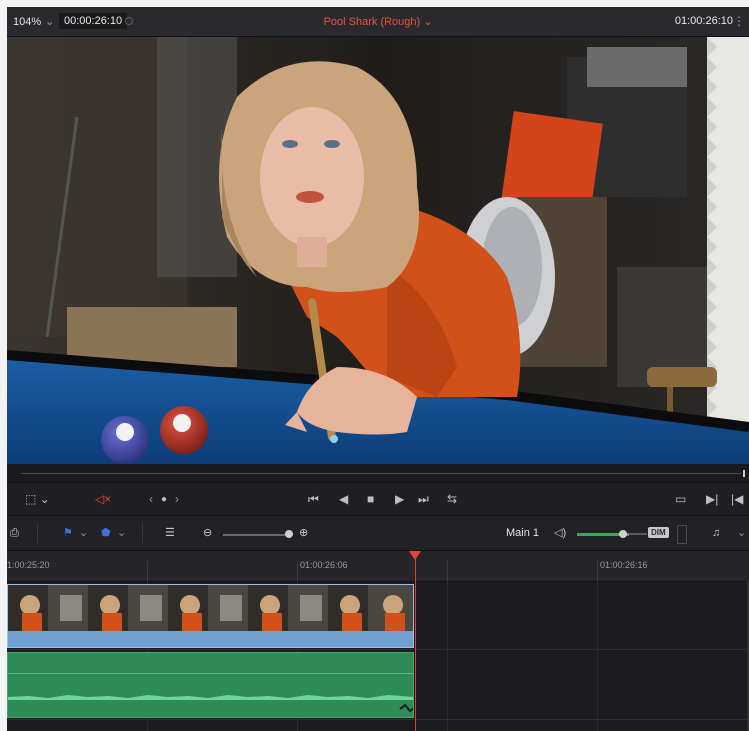  I want to click on step-back-icon: ◀, so click(343, 499).